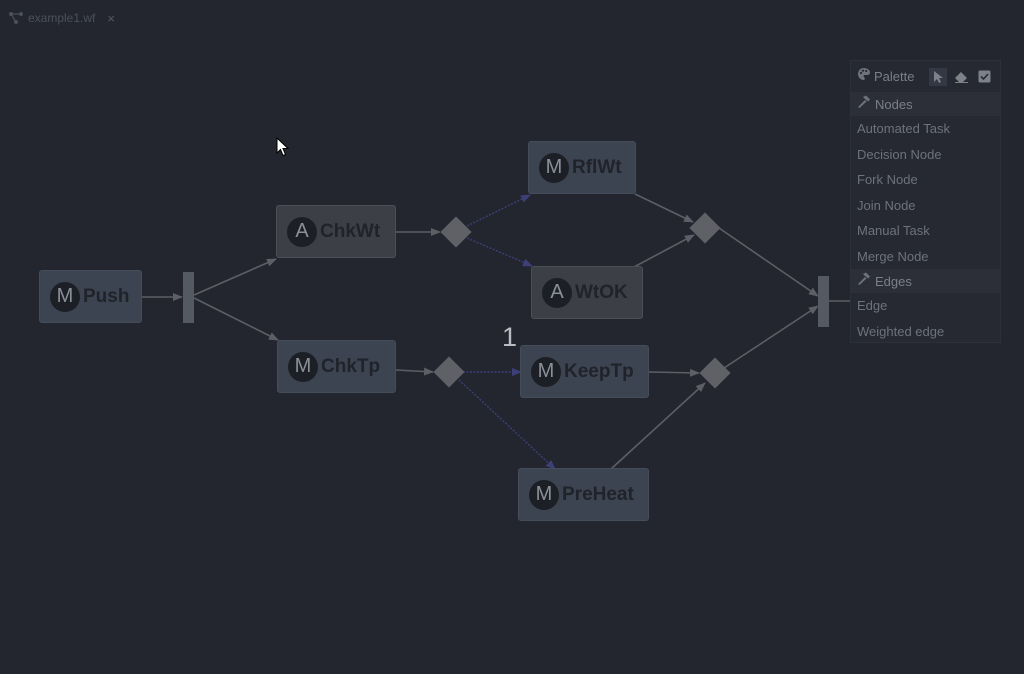 The height and width of the screenshot is (674, 1024). I want to click on edge-weight-label: 1, so click(510, 337).